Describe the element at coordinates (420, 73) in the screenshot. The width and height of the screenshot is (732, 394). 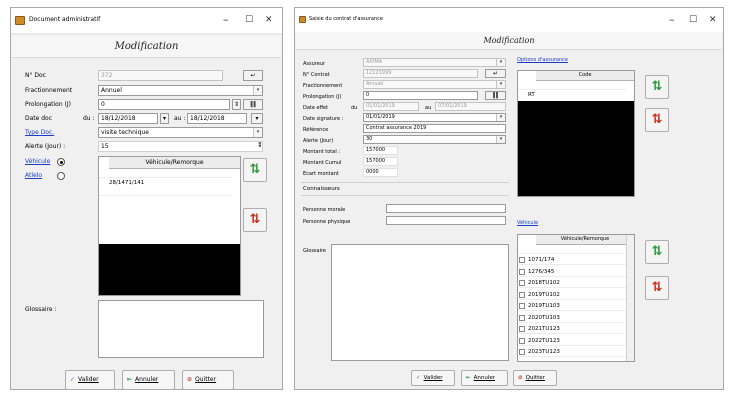
I see `contrat-field: 12121999` at that location.